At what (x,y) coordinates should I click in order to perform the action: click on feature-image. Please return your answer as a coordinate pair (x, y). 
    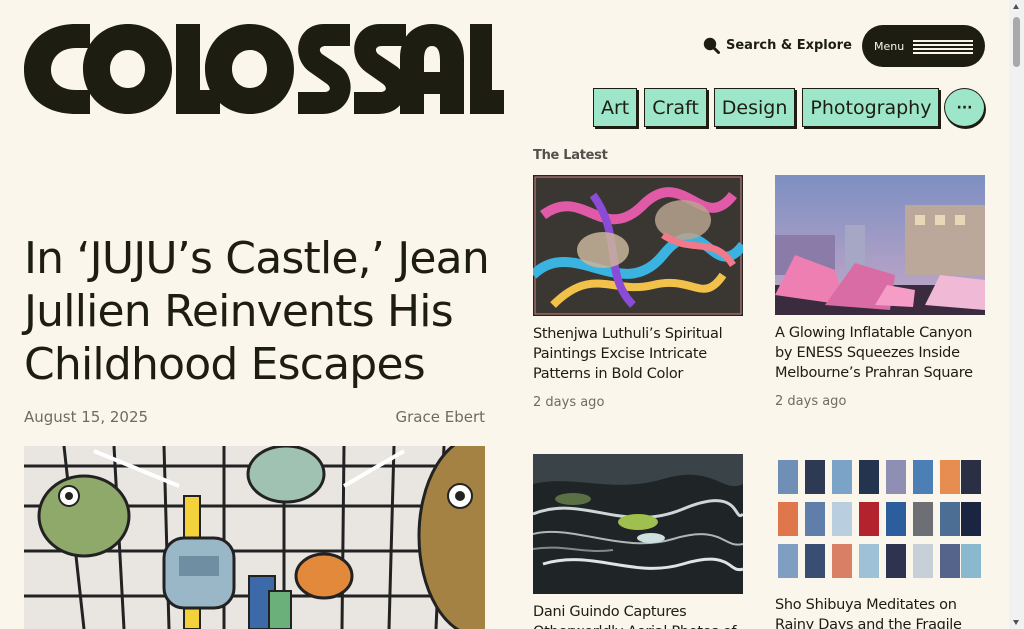
    Looking at the image, I should click on (254, 537).